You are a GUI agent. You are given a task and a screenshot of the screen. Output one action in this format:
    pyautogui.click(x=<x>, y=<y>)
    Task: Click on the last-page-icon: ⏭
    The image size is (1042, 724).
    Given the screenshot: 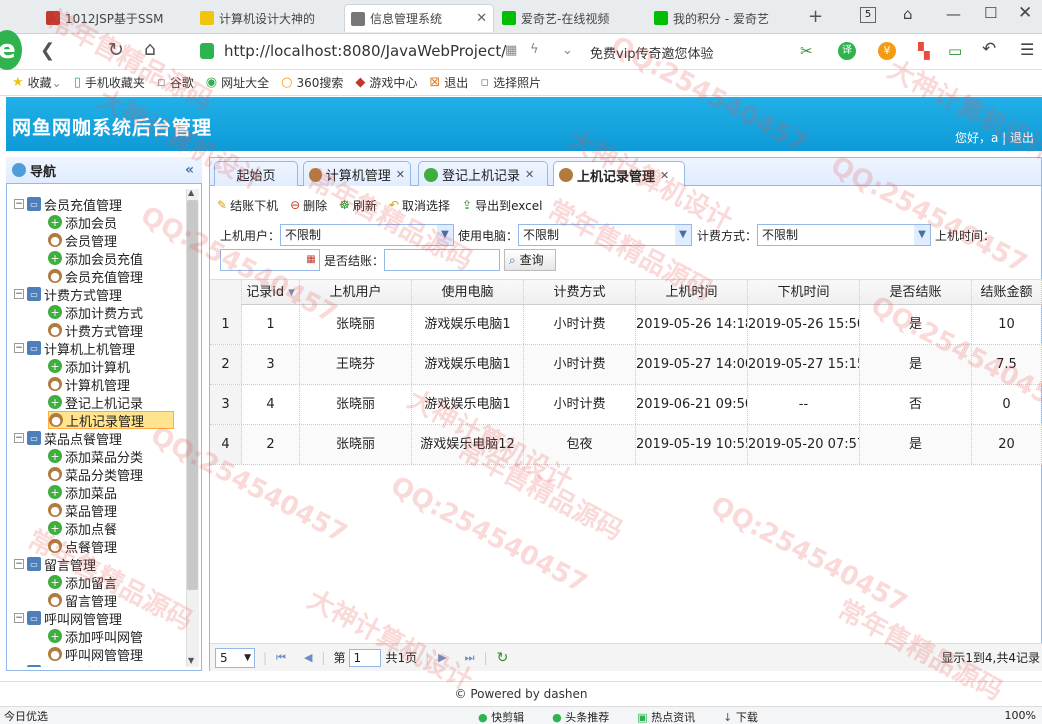 What is the action you would take?
    pyautogui.click(x=470, y=658)
    